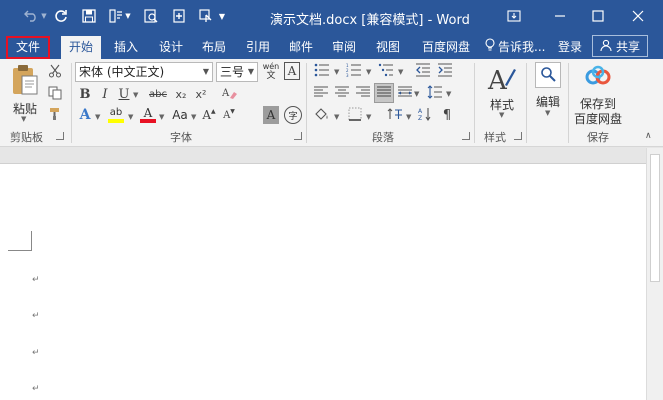 This screenshot has width=663, height=400. Describe the element at coordinates (355, 115) in the screenshot. I see `borders-button` at that location.